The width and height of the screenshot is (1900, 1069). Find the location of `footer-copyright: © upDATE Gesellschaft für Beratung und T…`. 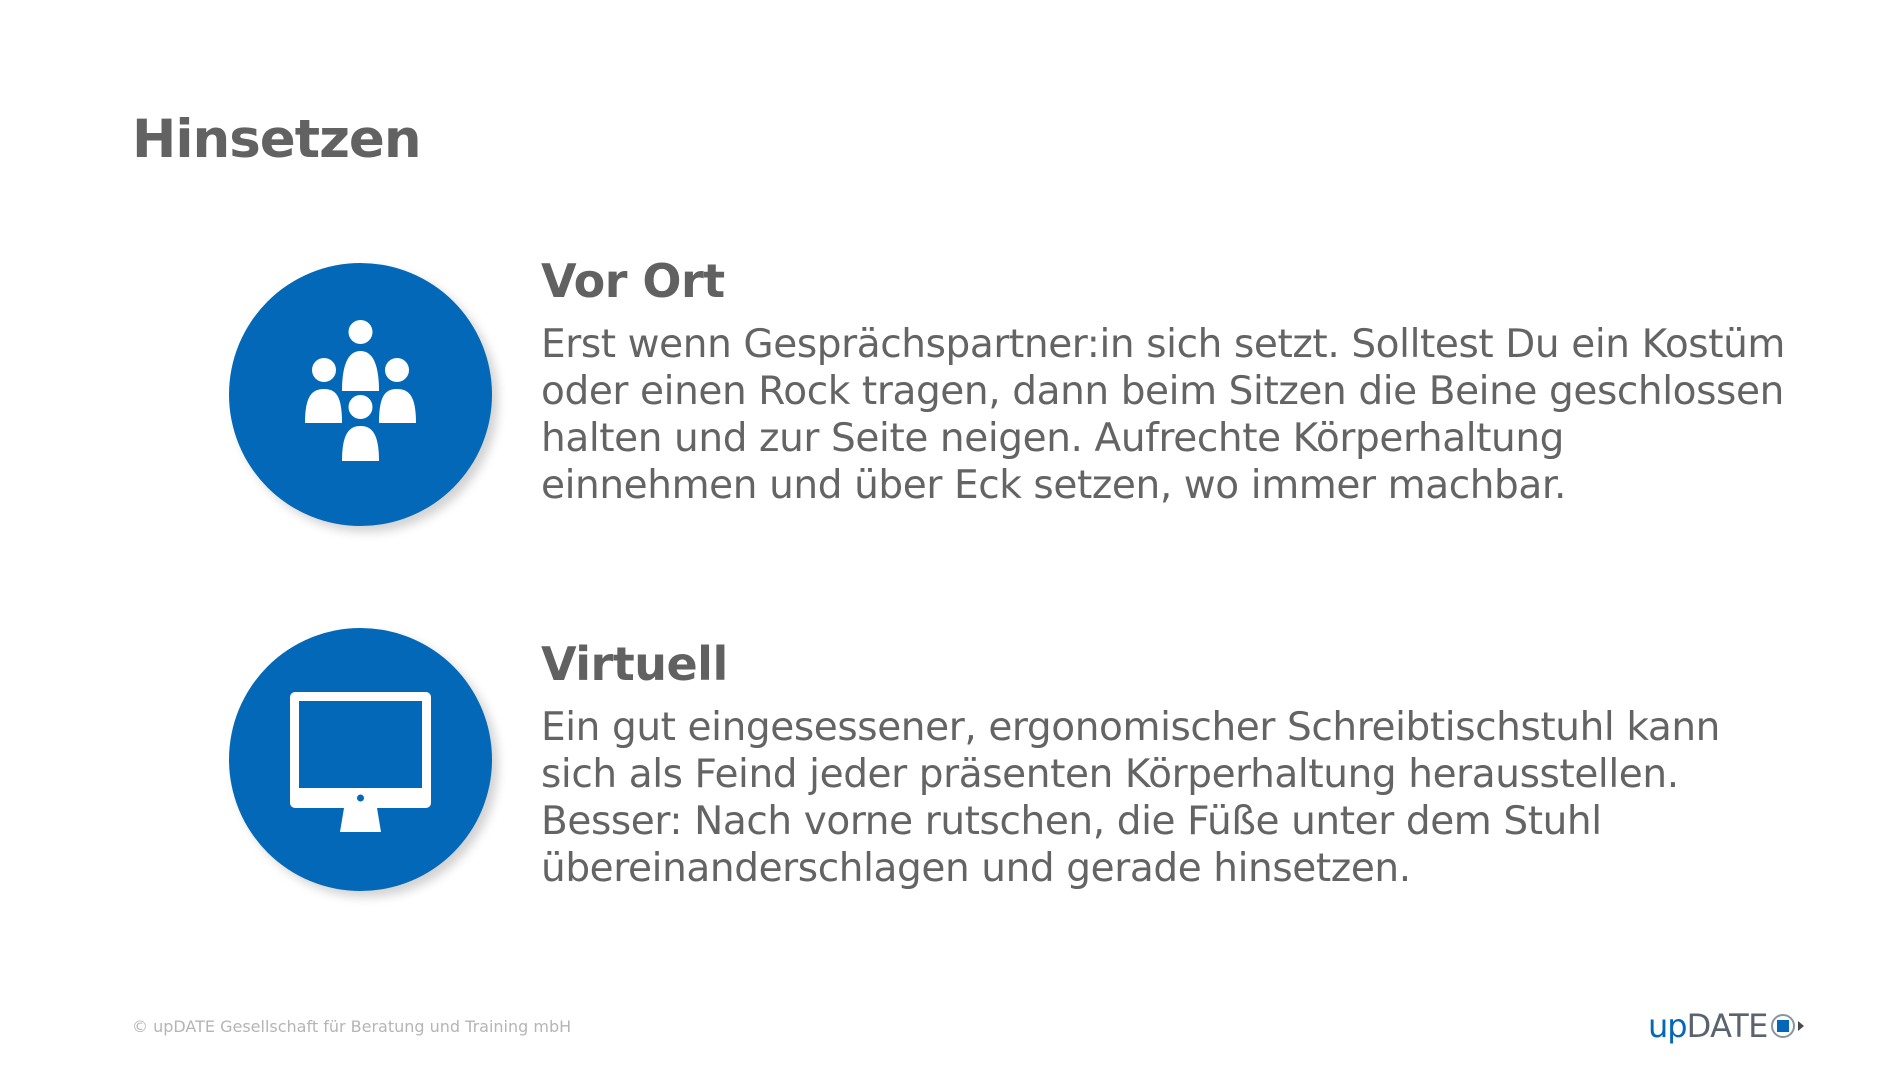

footer-copyright: © upDATE Gesellschaft für Beratung und T… is located at coordinates (352, 1026).